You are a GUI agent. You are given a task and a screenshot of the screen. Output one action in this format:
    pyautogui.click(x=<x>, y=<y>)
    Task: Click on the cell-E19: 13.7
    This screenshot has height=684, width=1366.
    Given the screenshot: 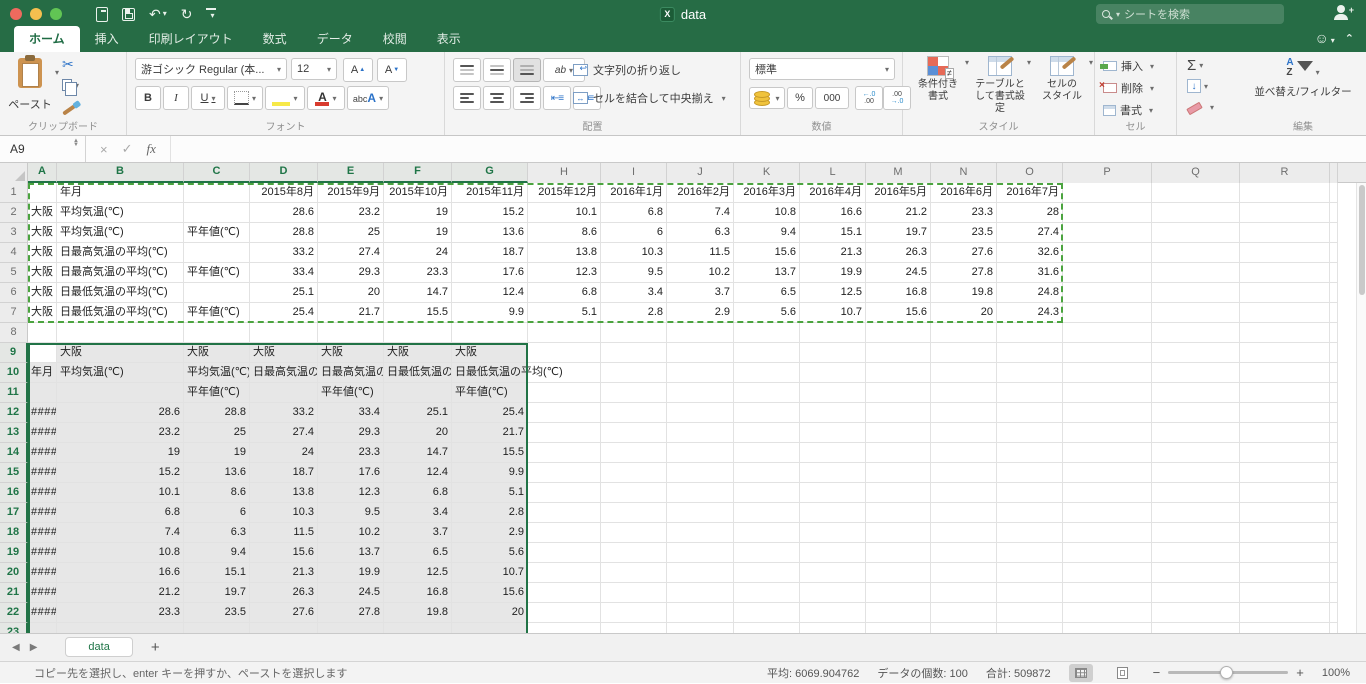 What is the action you would take?
    pyautogui.click(x=351, y=553)
    